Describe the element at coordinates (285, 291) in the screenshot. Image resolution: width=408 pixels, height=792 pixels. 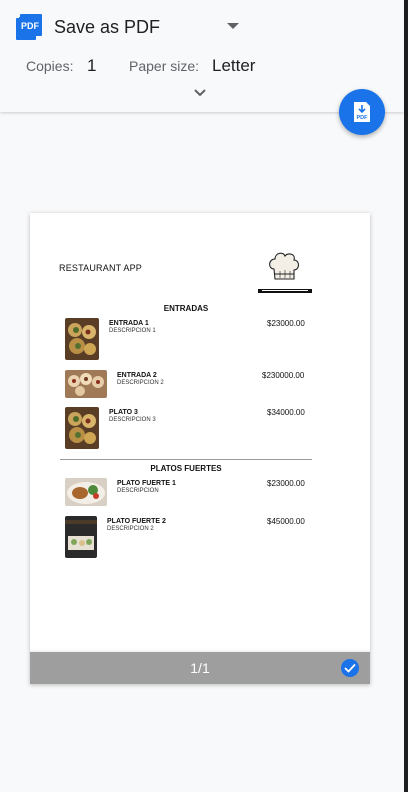
I see `logo-underline` at that location.